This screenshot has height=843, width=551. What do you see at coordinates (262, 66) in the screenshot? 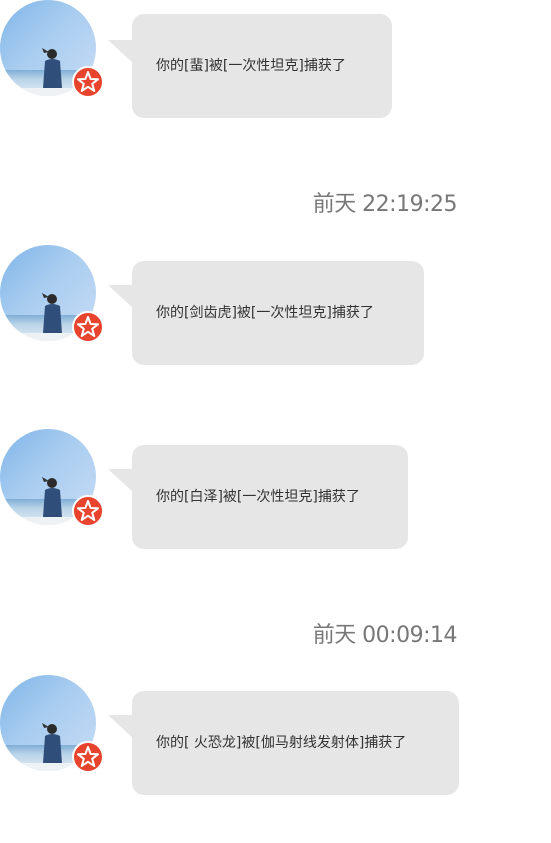
I see `message-bubble: 你的[蜚]被[一次性坦克]捕获了` at bounding box center [262, 66].